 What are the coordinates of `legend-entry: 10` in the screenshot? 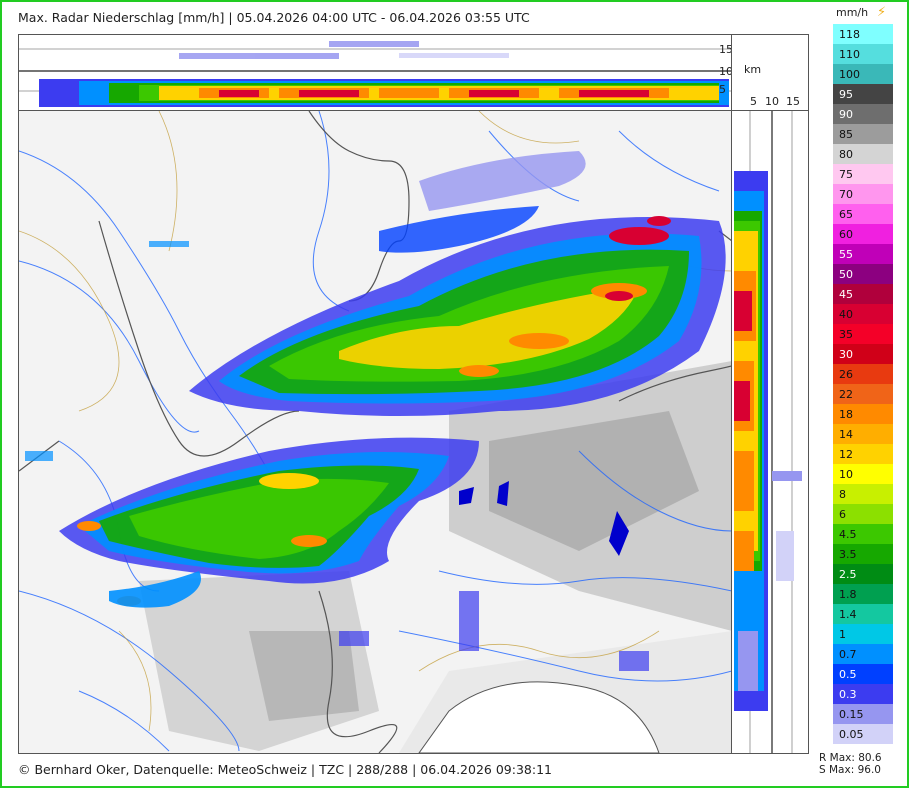 It's located at (863, 474).